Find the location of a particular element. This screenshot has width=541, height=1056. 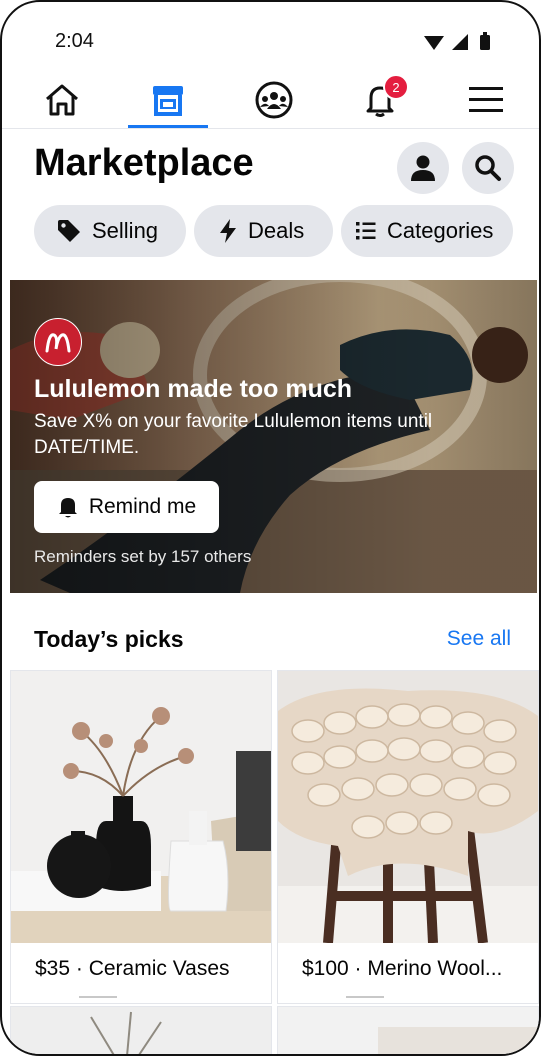

groups-icon is located at coordinates (274, 100).